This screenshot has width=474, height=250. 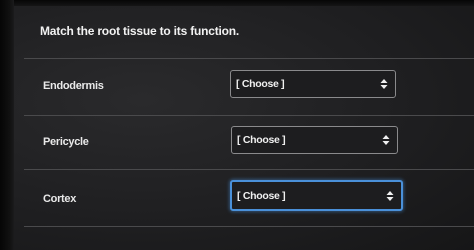 What do you see at coordinates (314, 140) in the screenshot?
I see `select-pericycle: [ Choose ]` at bounding box center [314, 140].